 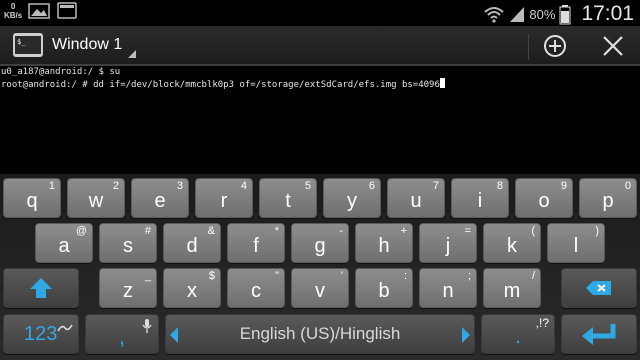 I want to click on mic-icon, so click(x=147, y=328).